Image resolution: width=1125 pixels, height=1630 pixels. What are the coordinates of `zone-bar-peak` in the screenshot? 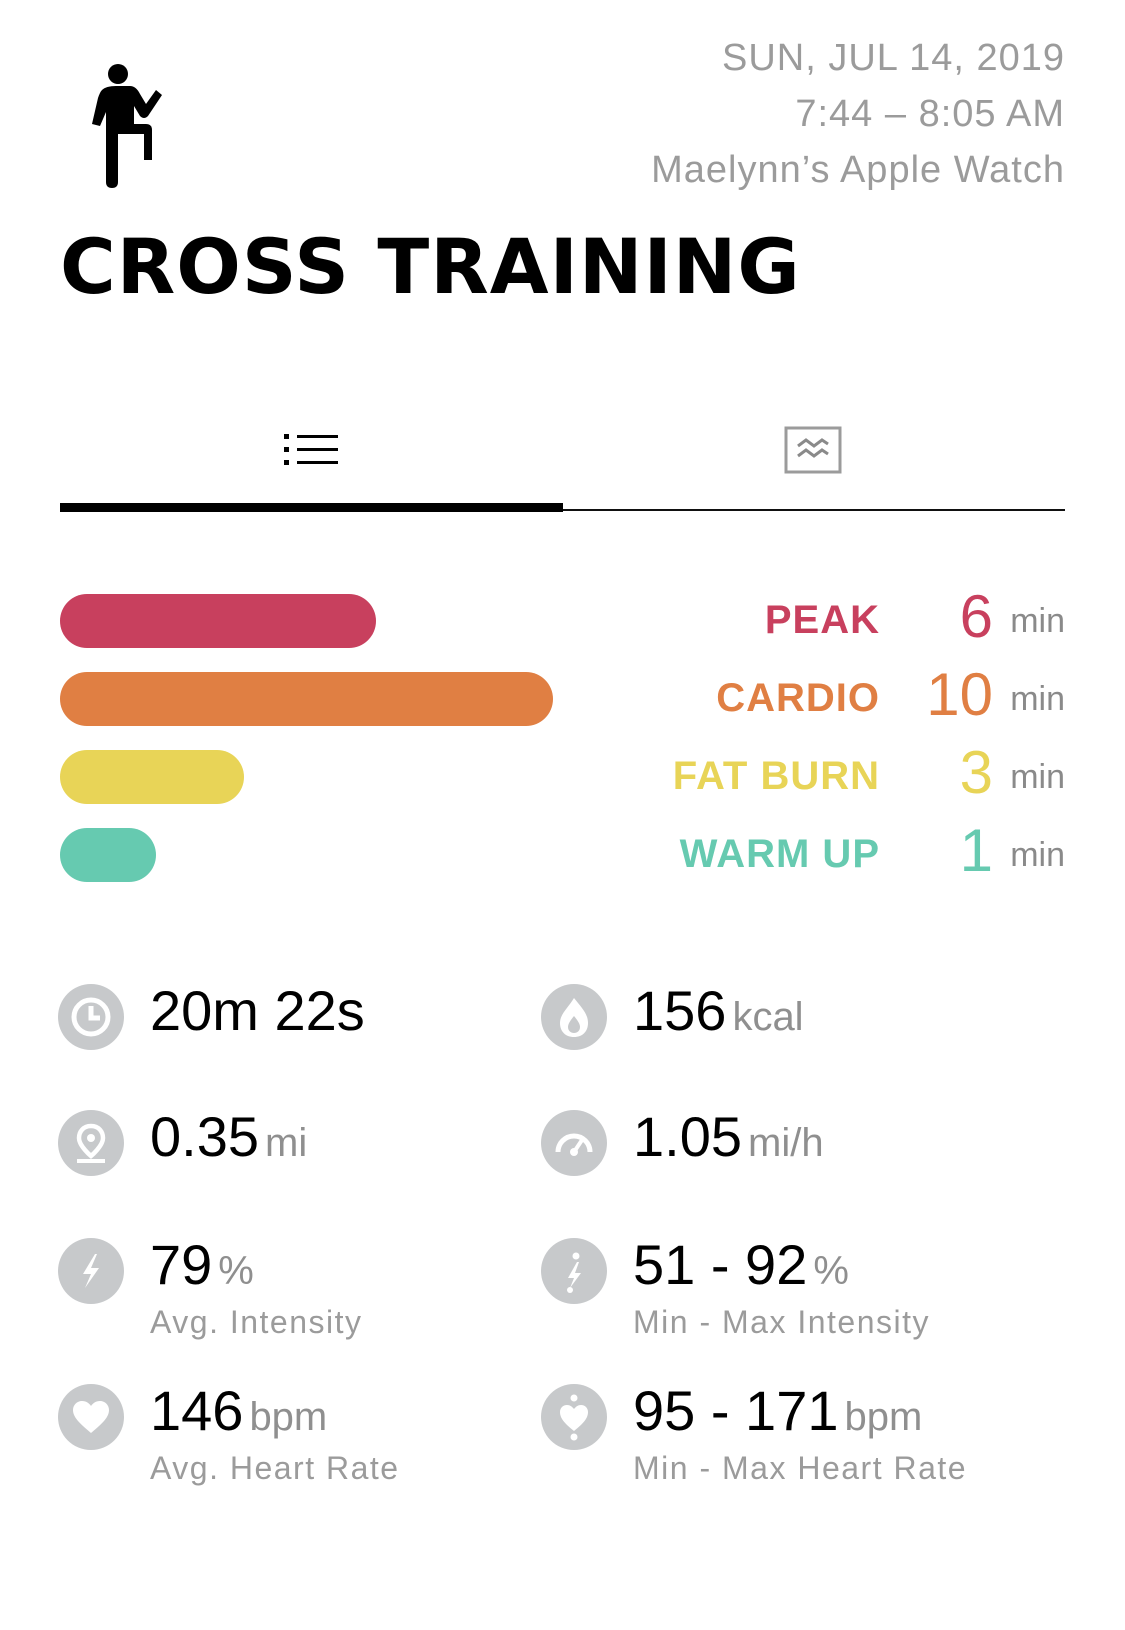 It's located at (218, 621).